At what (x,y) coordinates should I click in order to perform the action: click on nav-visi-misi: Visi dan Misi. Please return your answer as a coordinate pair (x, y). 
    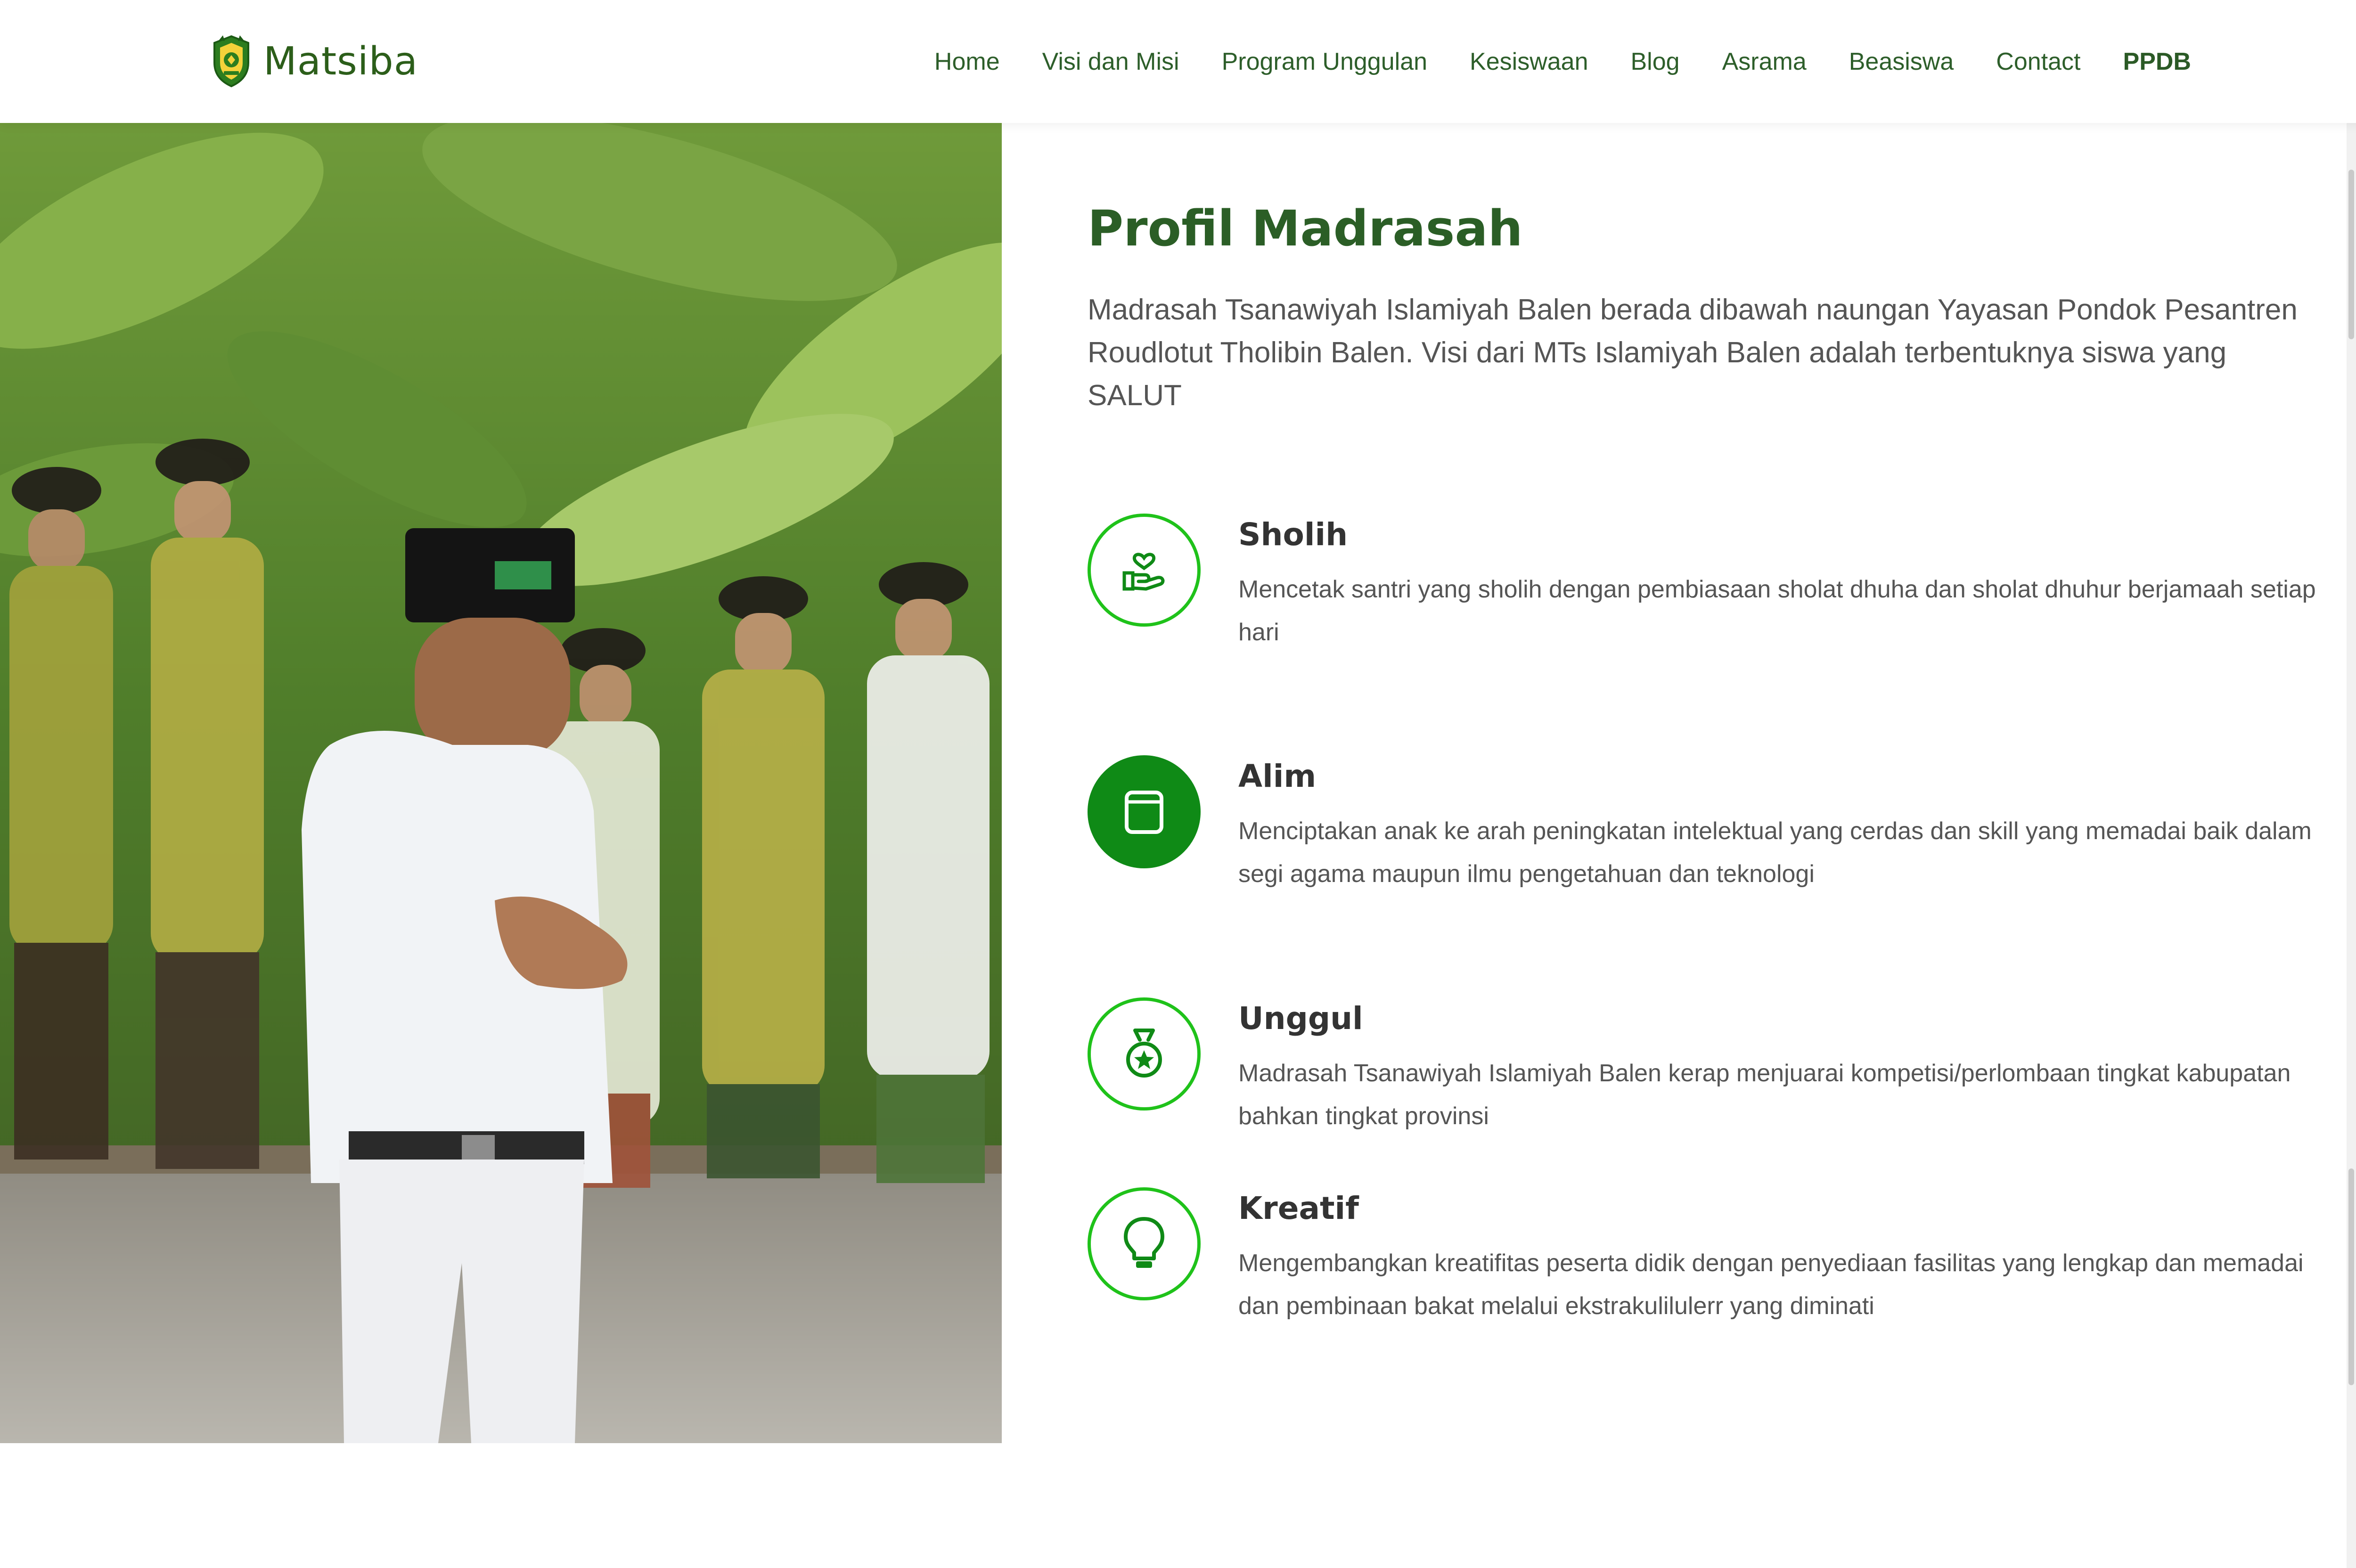
    Looking at the image, I should click on (1110, 62).